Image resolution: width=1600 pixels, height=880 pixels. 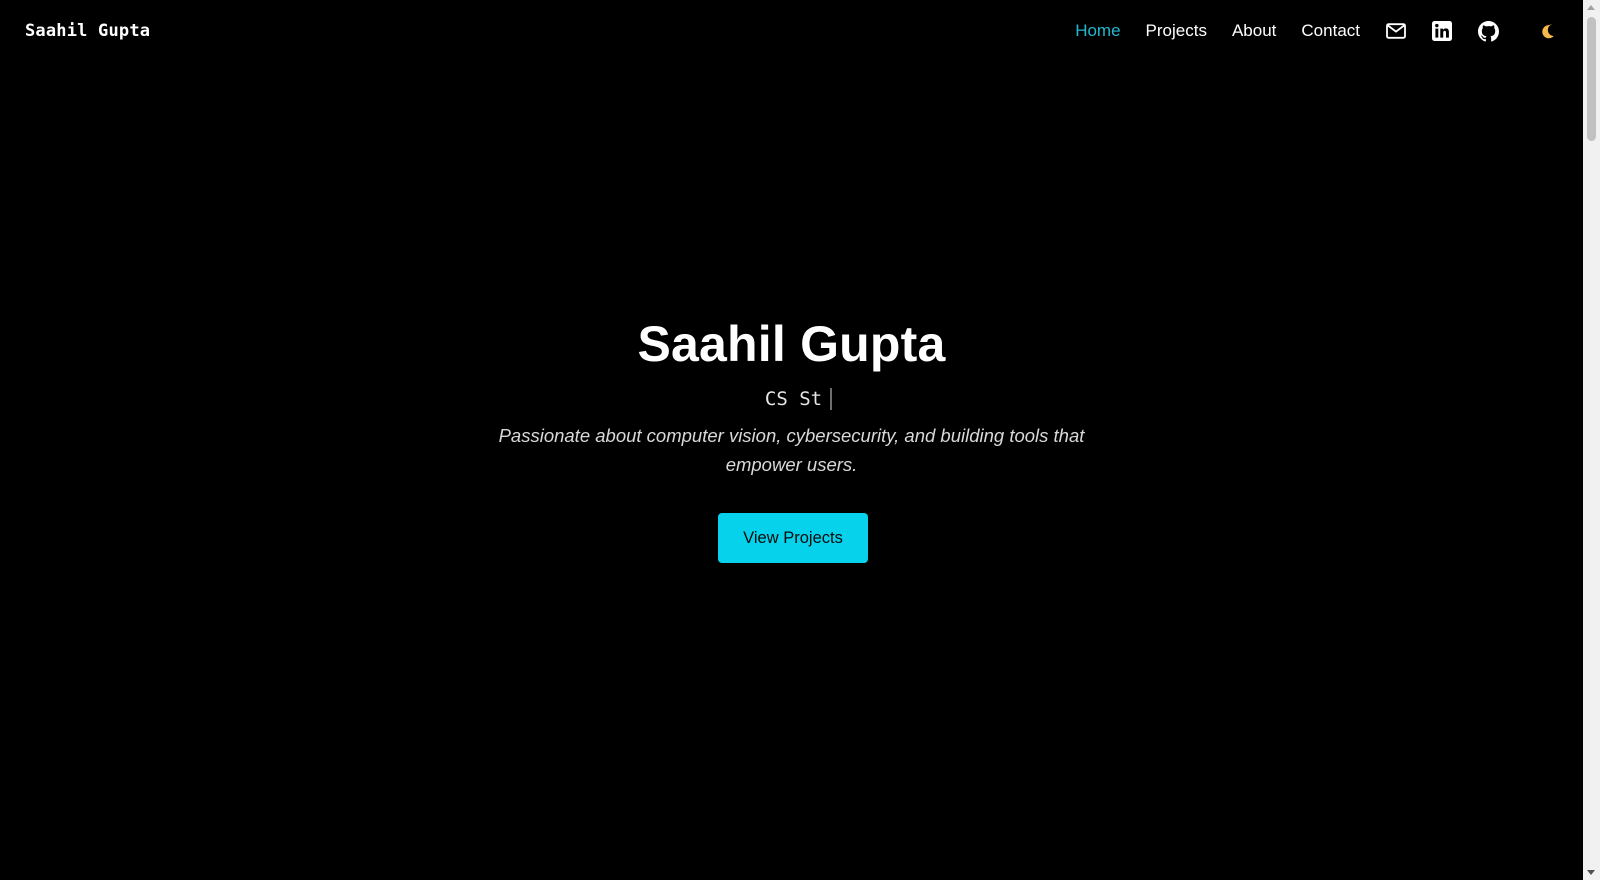 I want to click on scroll-up-arrow-icon, so click(x=1591, y=7).